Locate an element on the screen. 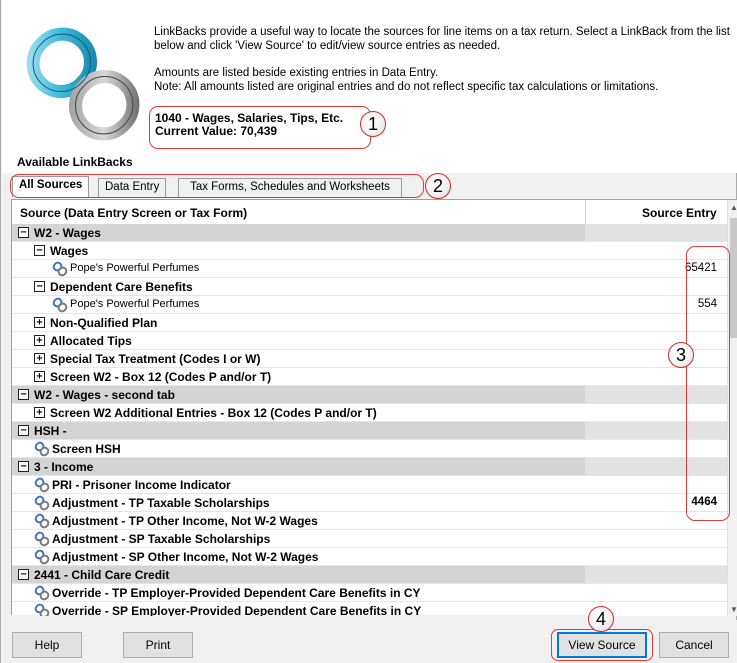 The height and width of the screenshot is (663, 737). callout-badge: 4 is located at coordinates (601, 619).